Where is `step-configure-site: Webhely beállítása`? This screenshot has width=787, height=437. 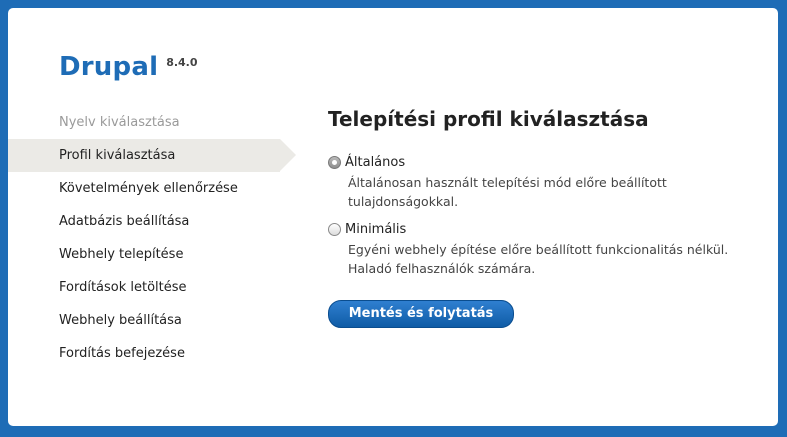 step-configure-site: Webhely beállítása is located at coordinates (120, 320).